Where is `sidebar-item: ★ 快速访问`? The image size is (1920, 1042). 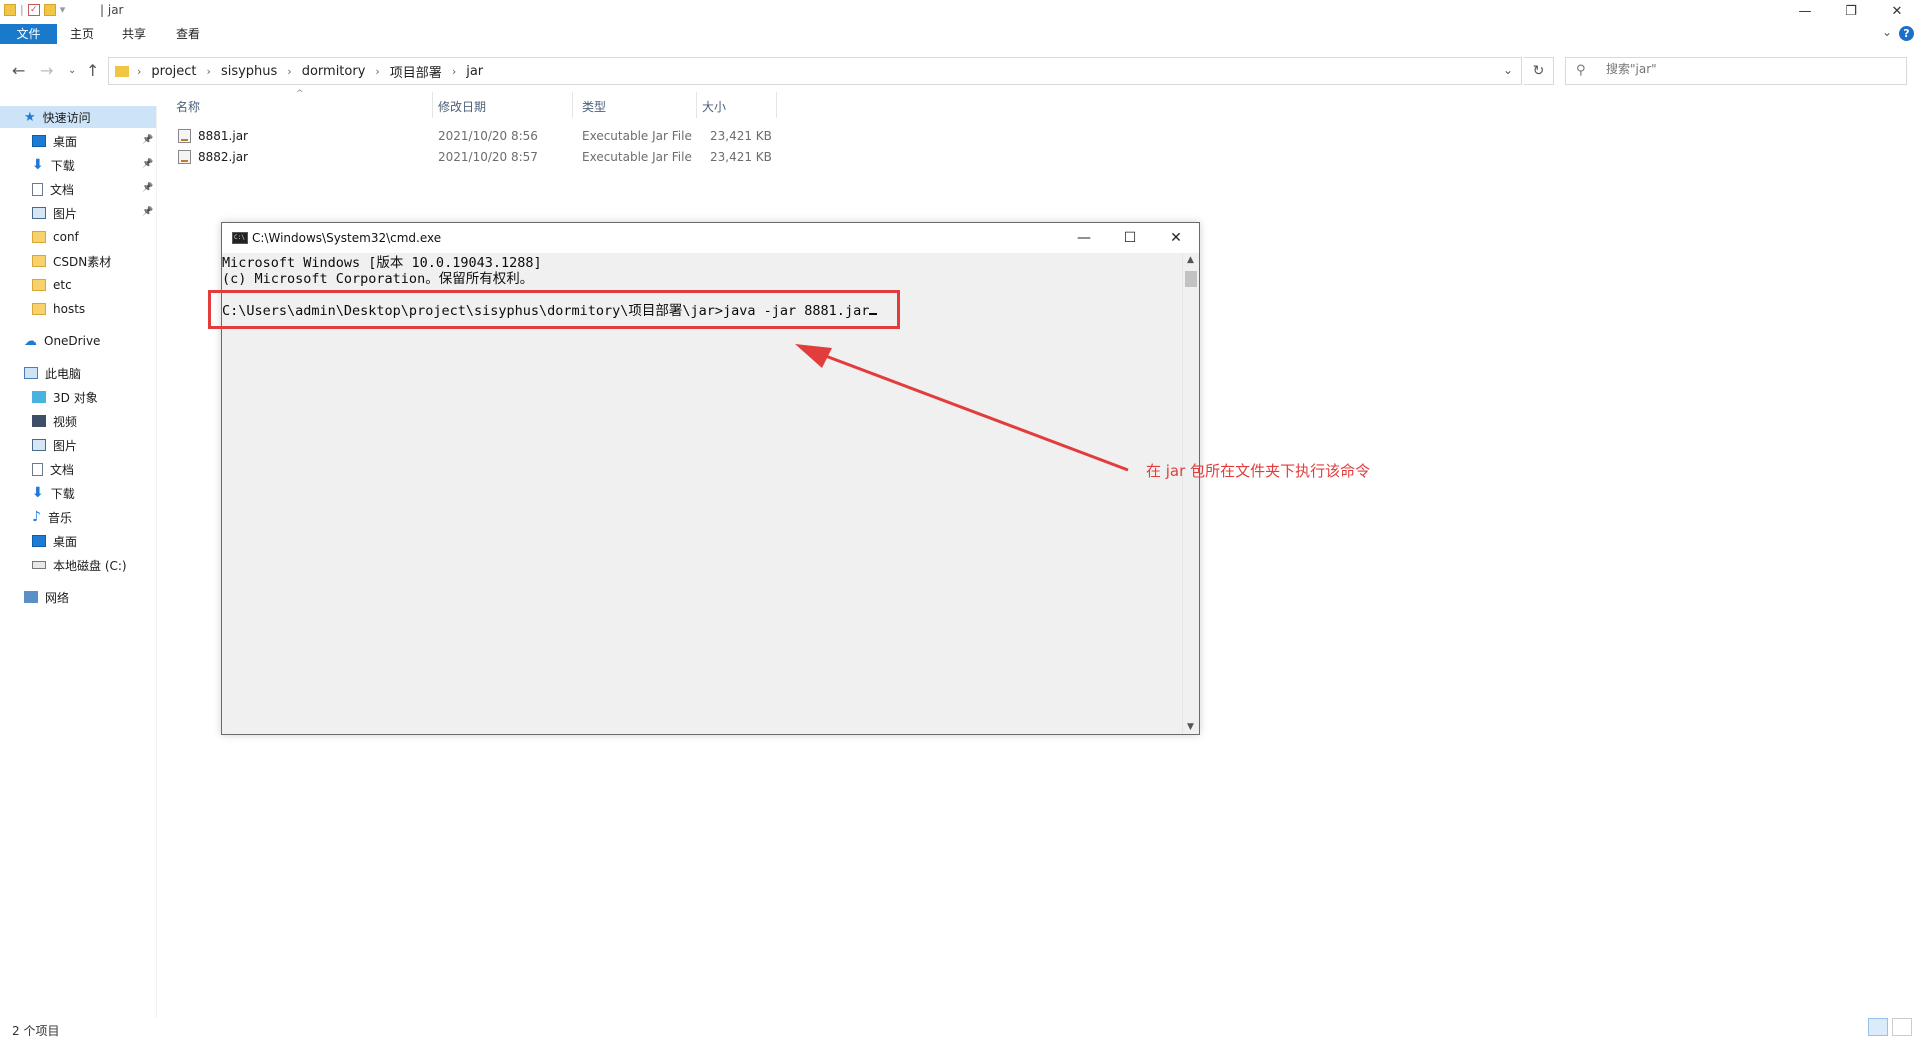
sidebar-item: ★ 快速访问 is located at coordinates (78, 117).